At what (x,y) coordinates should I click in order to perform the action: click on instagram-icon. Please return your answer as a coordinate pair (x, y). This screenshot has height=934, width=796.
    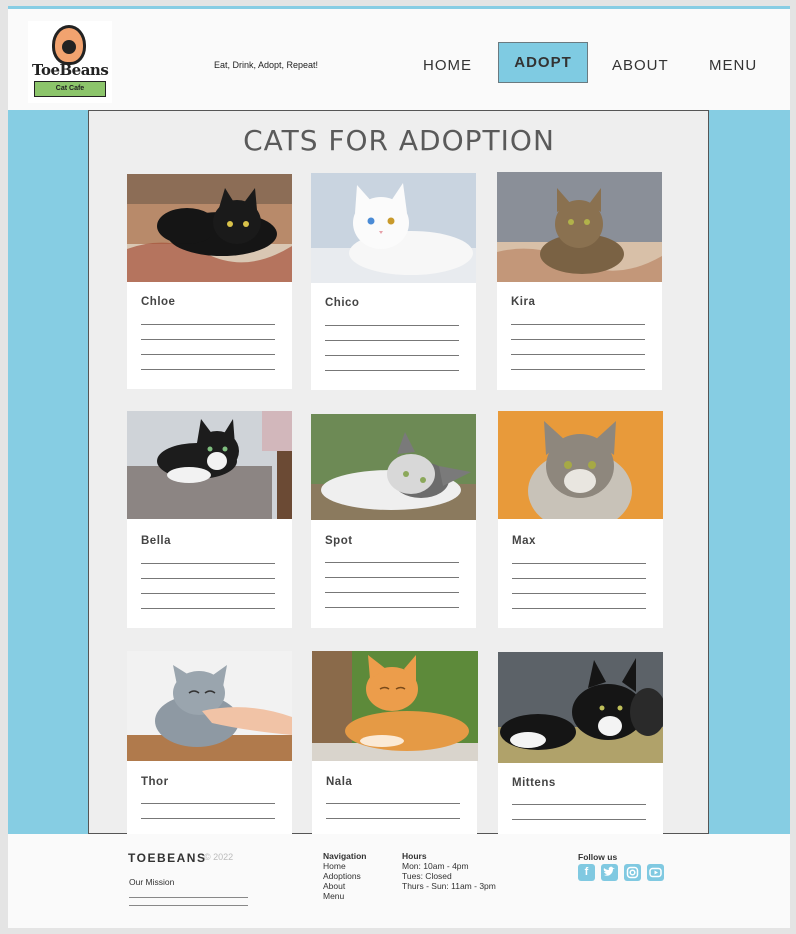
    Looking at the image, I should click on (632, 872).